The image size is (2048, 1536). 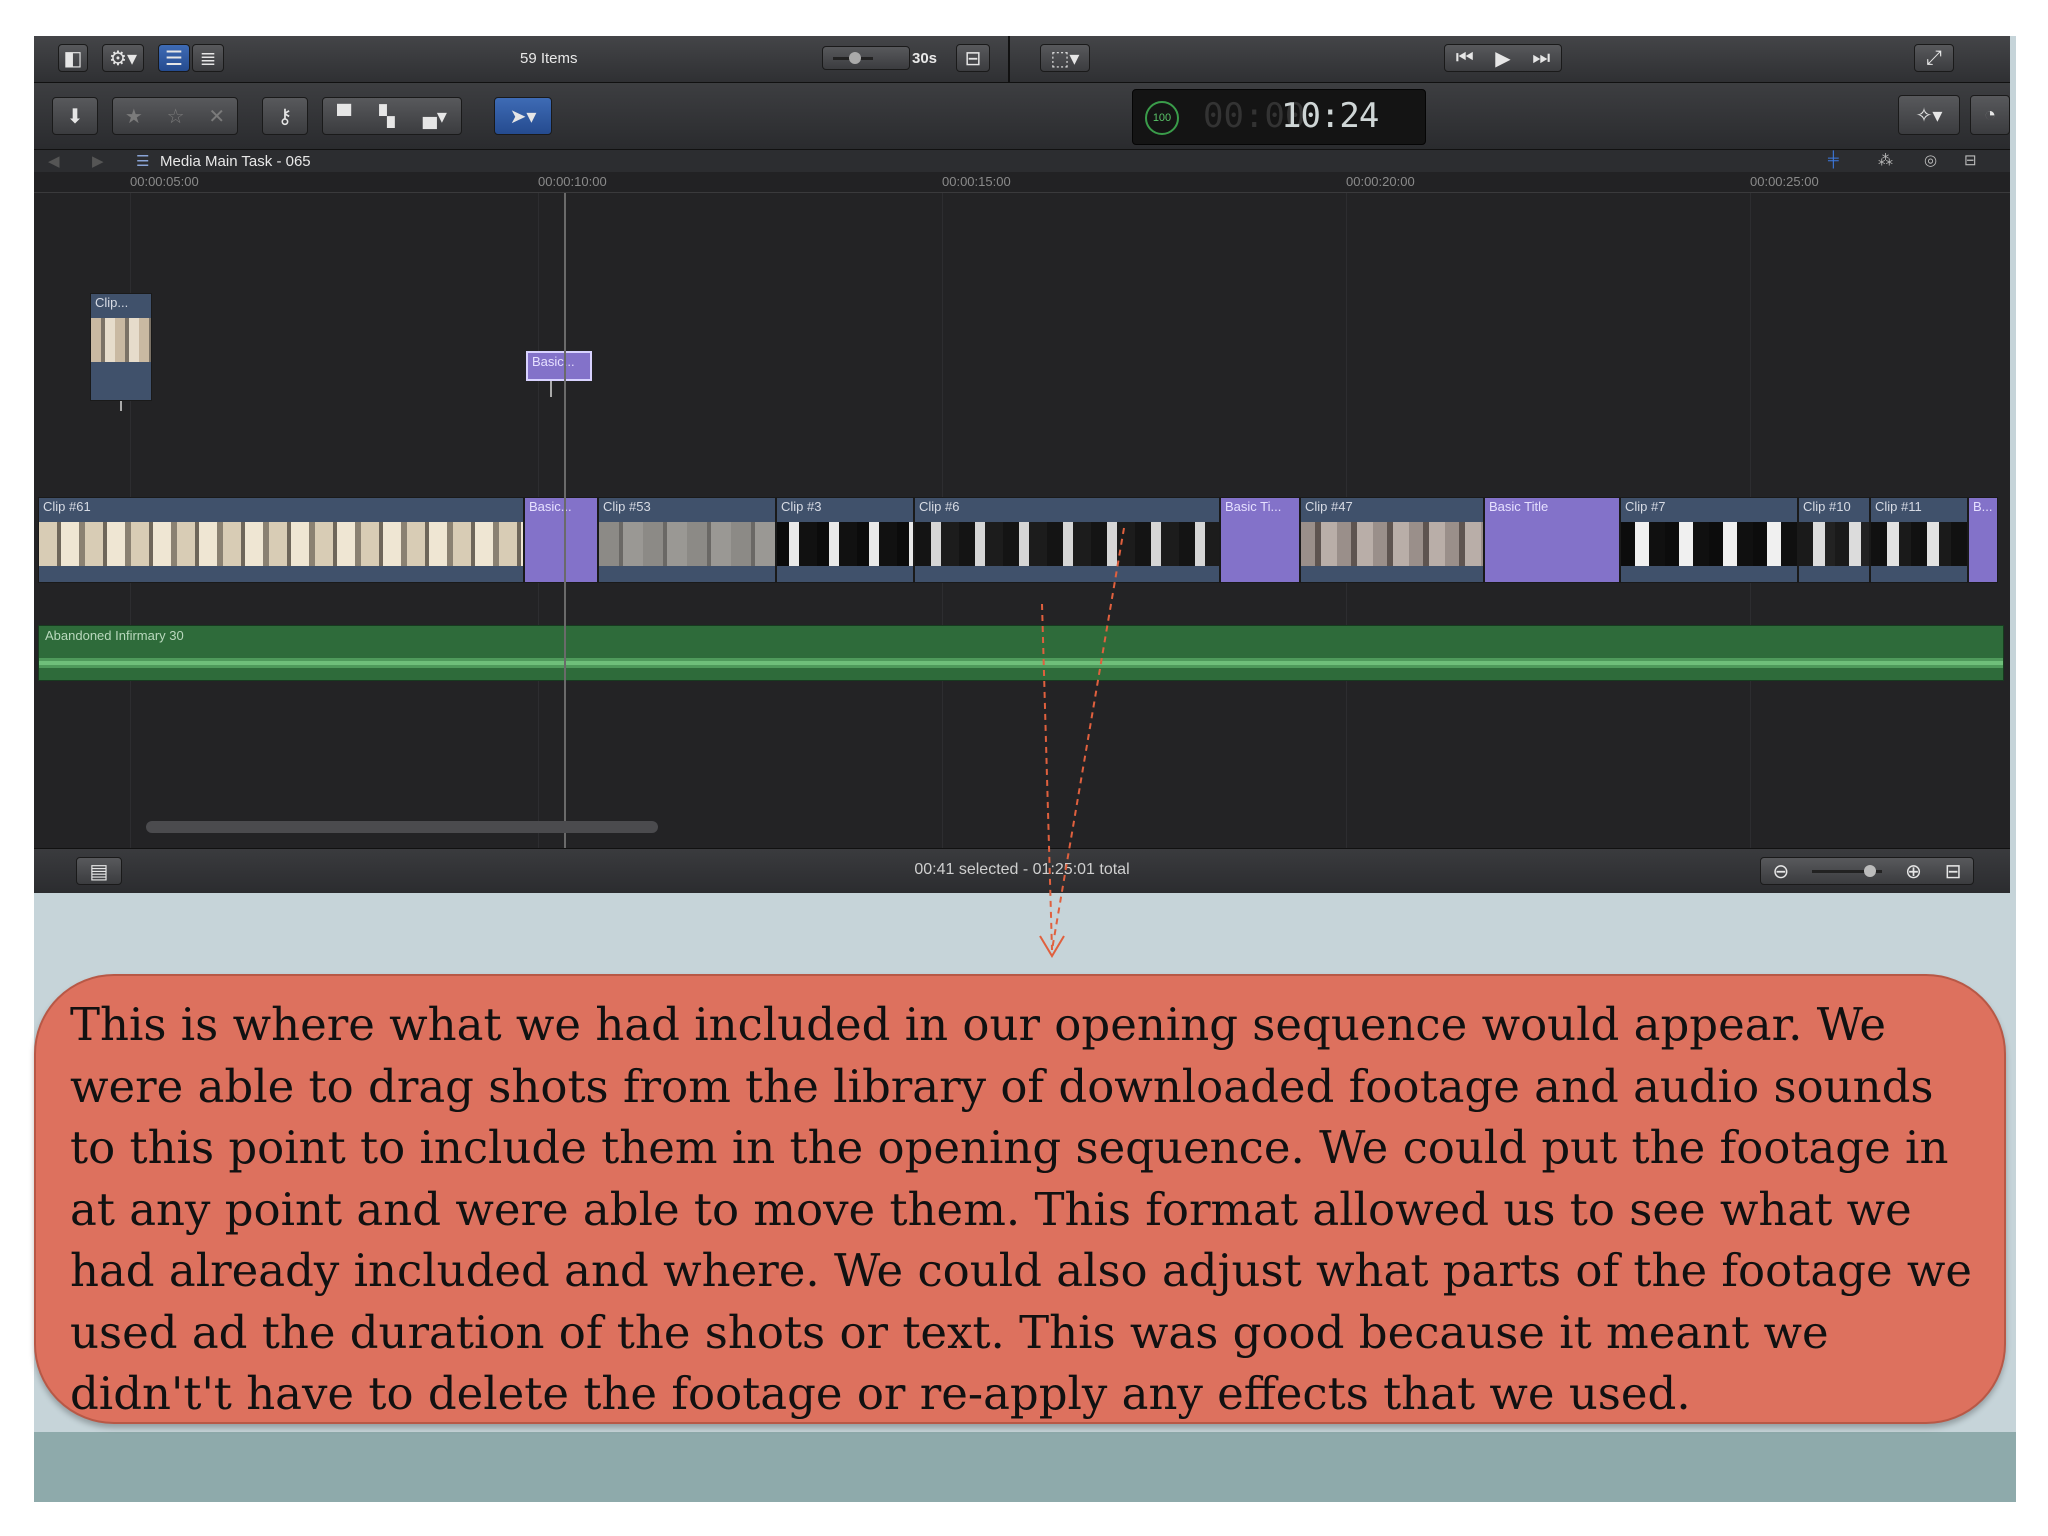 What do you see at coordinates (114, 635) in the screenshot?
I see `audio-clip-label: Abandoned Infirmary 30` at bounding box center [114, 635].